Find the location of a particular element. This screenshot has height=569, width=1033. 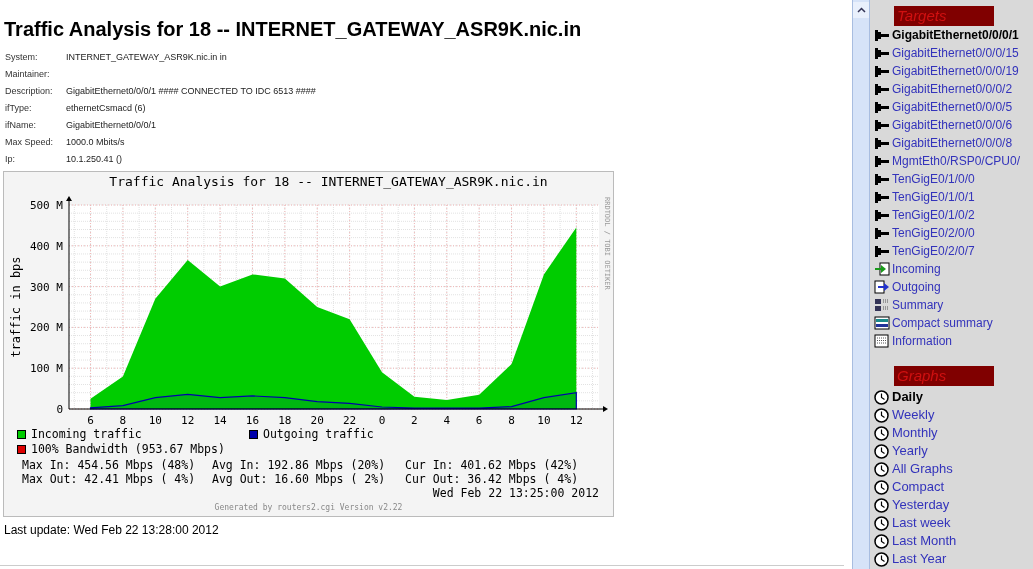

graph-date: Wed Feb 22 13:25:00 2012 is located at coordinates (515, 493).